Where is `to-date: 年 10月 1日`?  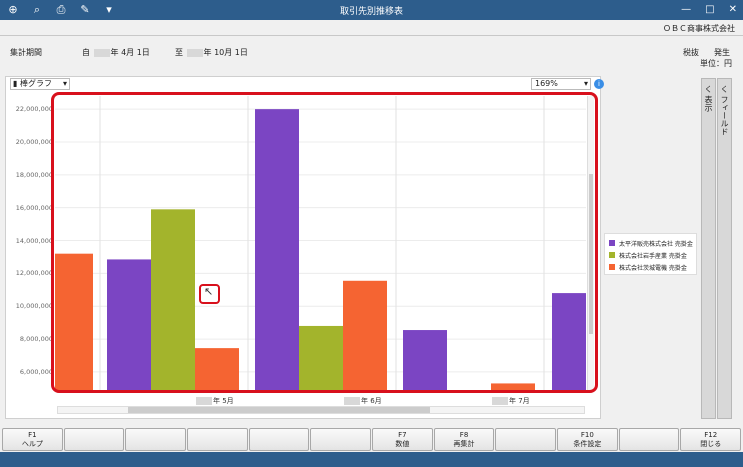
to-date: 年 10月 1日 is located at coordinates (225, 52).